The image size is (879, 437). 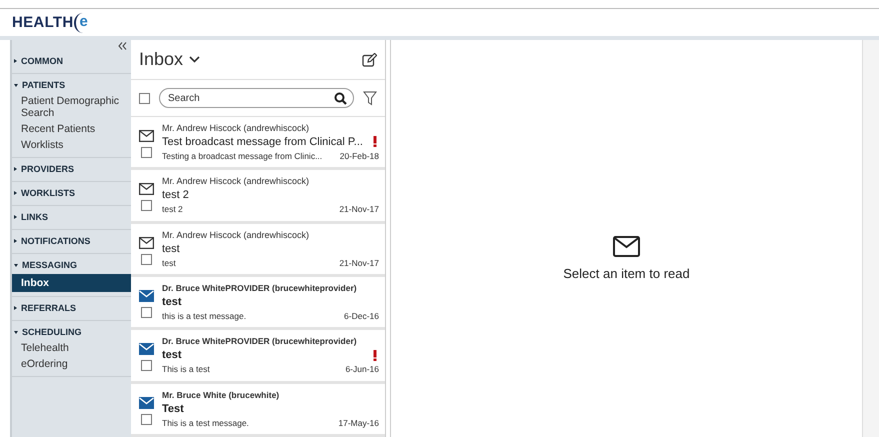 I want to click on message-preview: This is a test, so click(x=186, y=369).